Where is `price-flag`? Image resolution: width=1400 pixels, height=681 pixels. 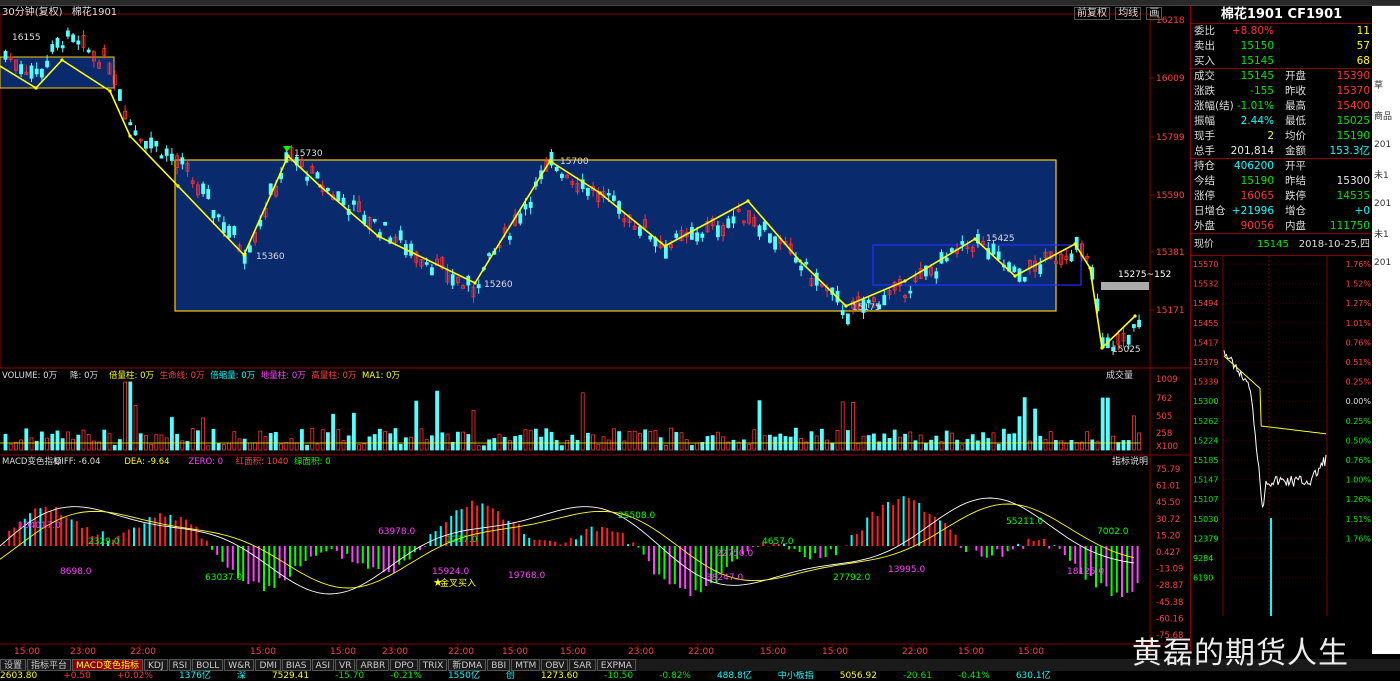 price-flag is located at coordinates (1125, 286).